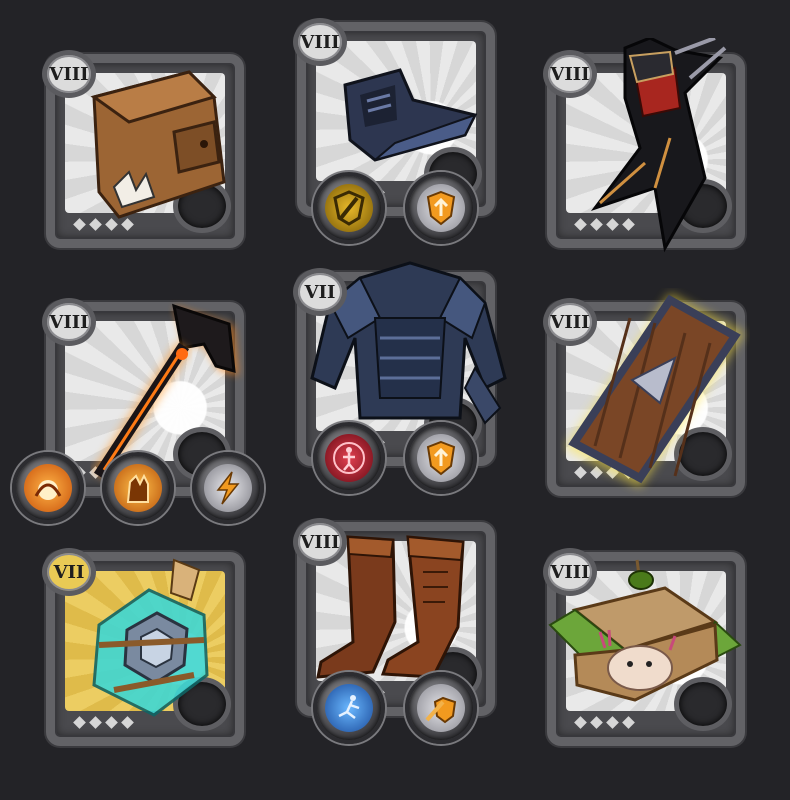 Image resolution: width=790 pixels, height=800 pixels. I want to click on flame-fist-icon, so click(137, 488).